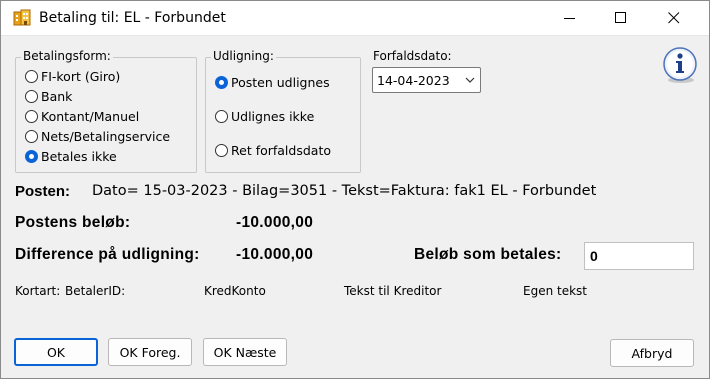 The height and width of the screenshot is (379, 710). Describe the element at coordinates (273, 116) in the screenshot. I see `radio-label: Udlignes ikke` at that location.